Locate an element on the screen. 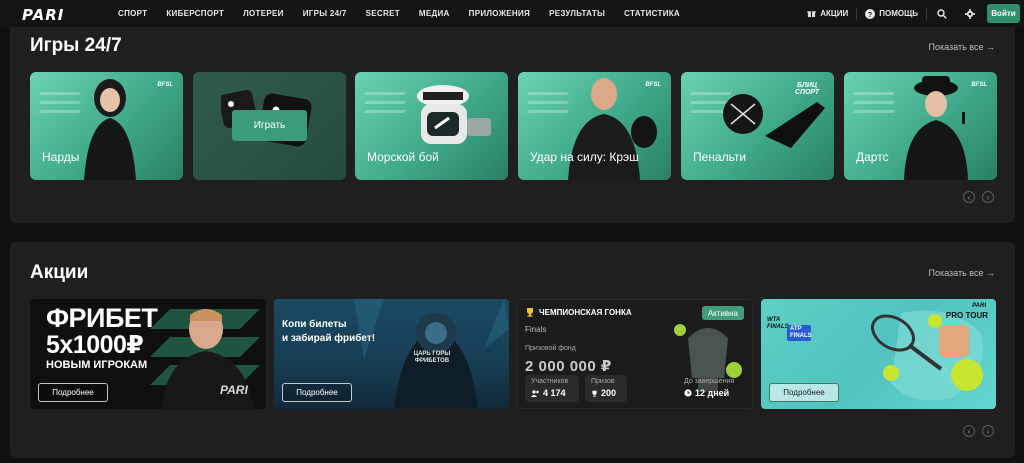  help-link: ? ПОМОЩЬ is located at coordinates (891, 13).